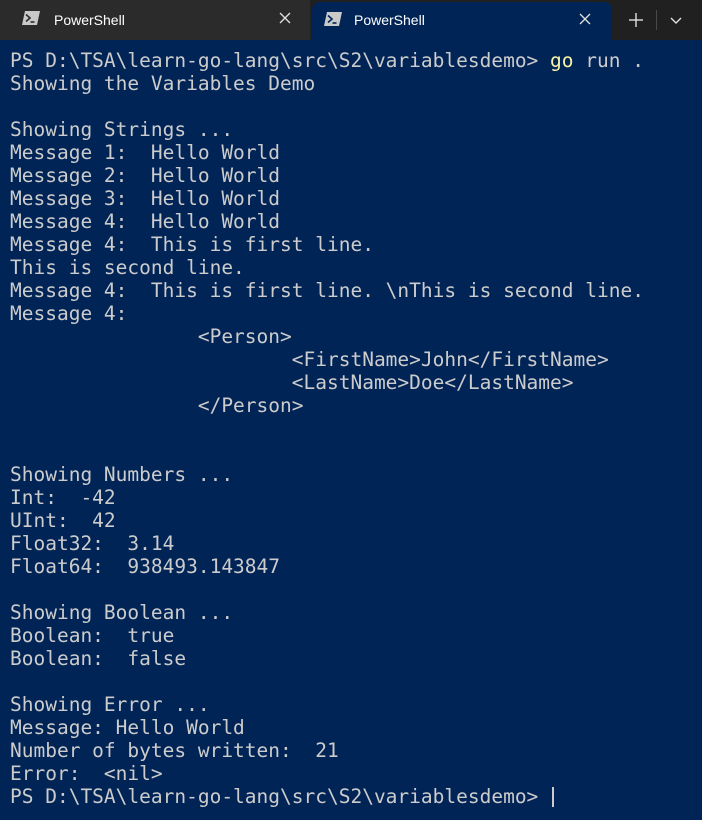 The width and height of the screenshot is (702, 820). What do you see at coordinates (127, 267) in the screenshot?
I see `output-line: This is second line.` at bounding box center [127, 267].